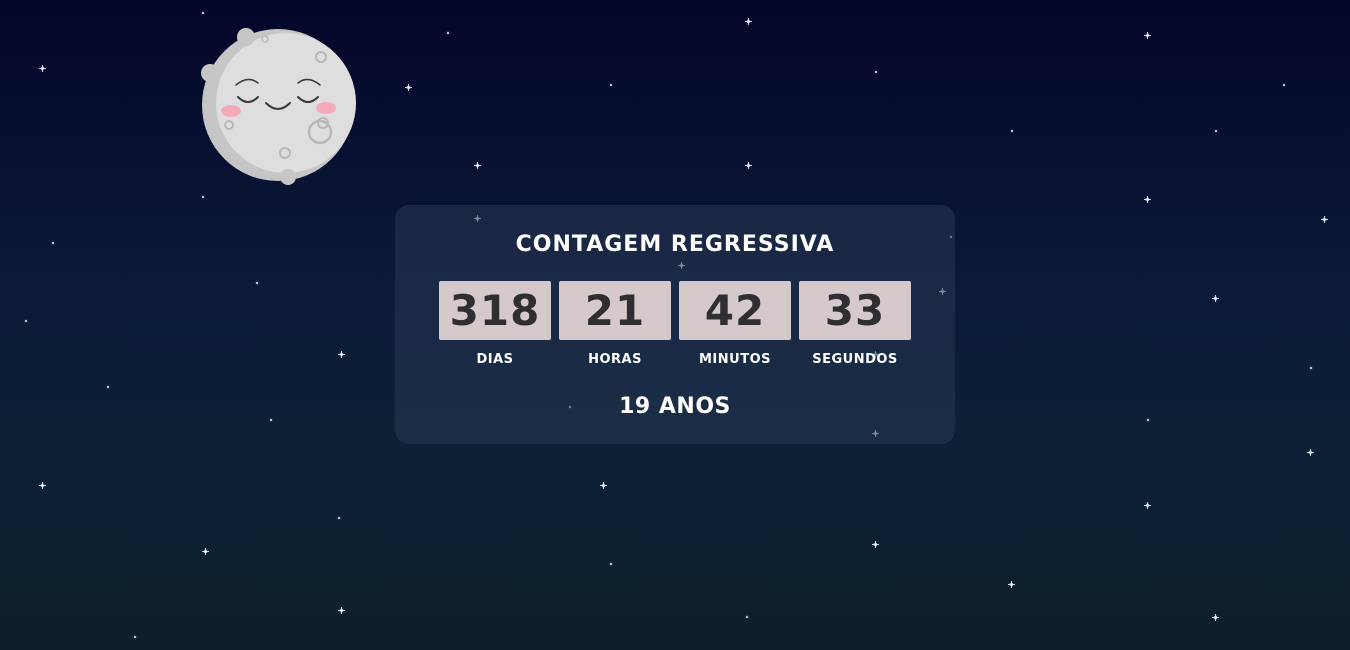  Describe the element at coordinates (615, 359) in the screenshot. I see `hours-label: HORAS` at that location.